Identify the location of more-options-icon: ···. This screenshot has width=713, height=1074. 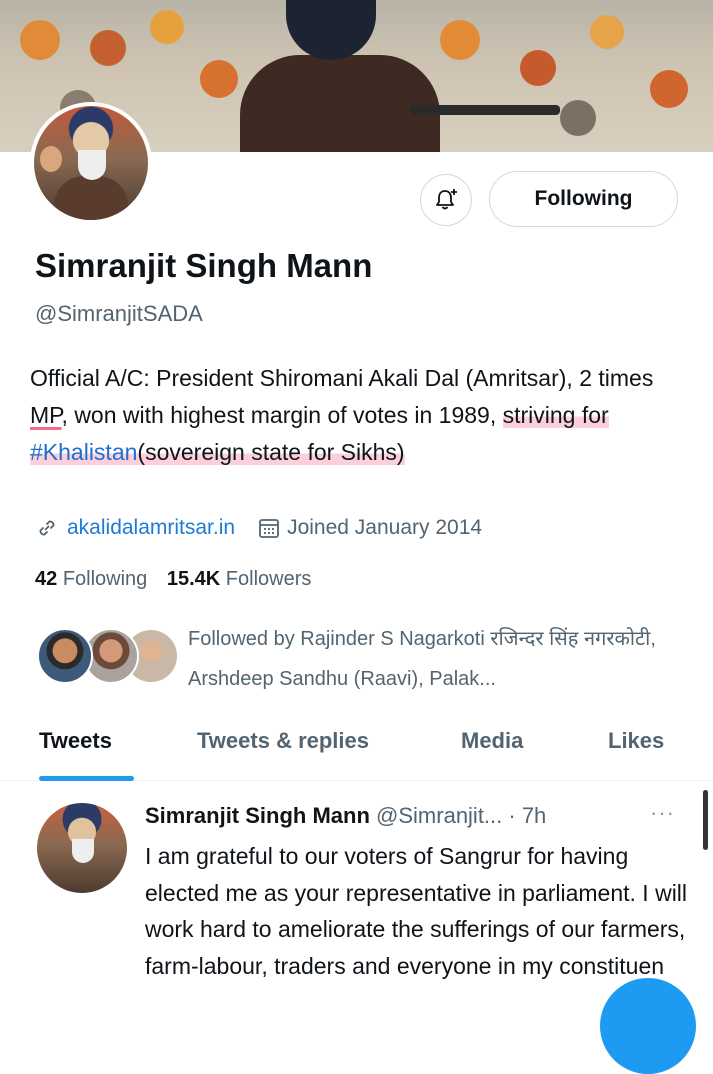
(662, 813).